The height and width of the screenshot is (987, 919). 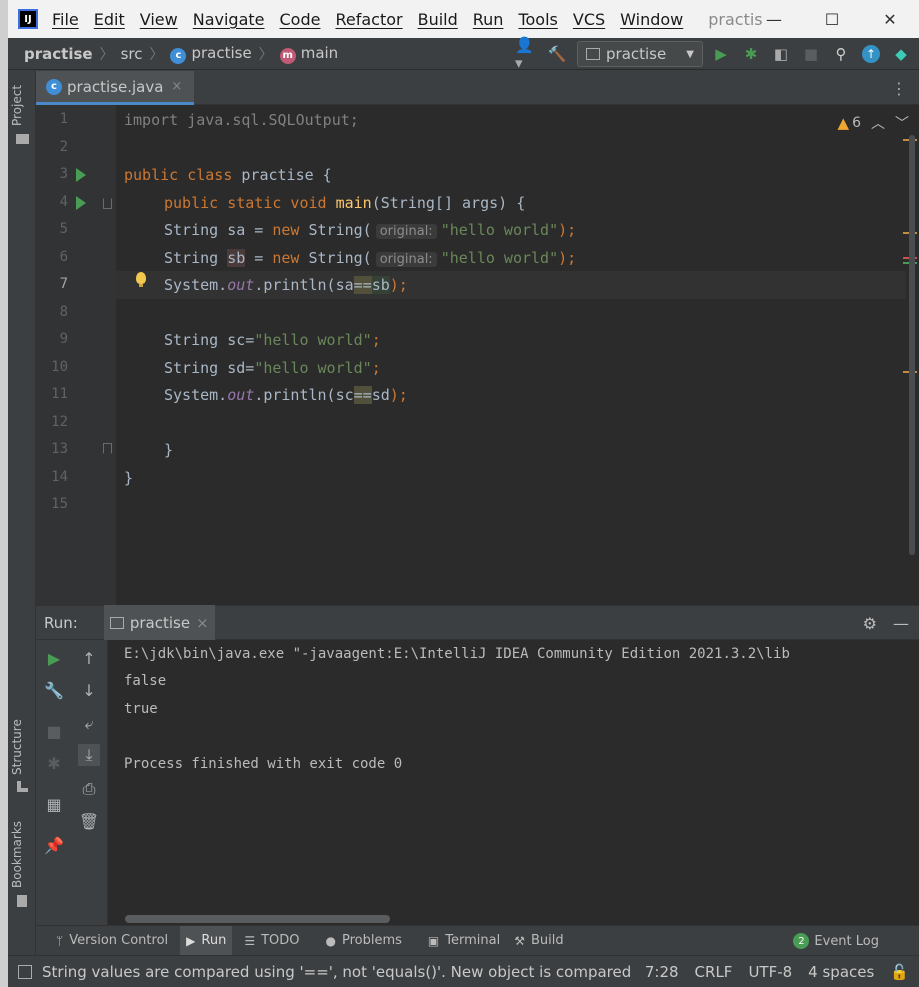 What do you see at coordinates (81, 203) in the screenshot?
I see `run-main-gutter-icon` at bounding box center [81, 203].